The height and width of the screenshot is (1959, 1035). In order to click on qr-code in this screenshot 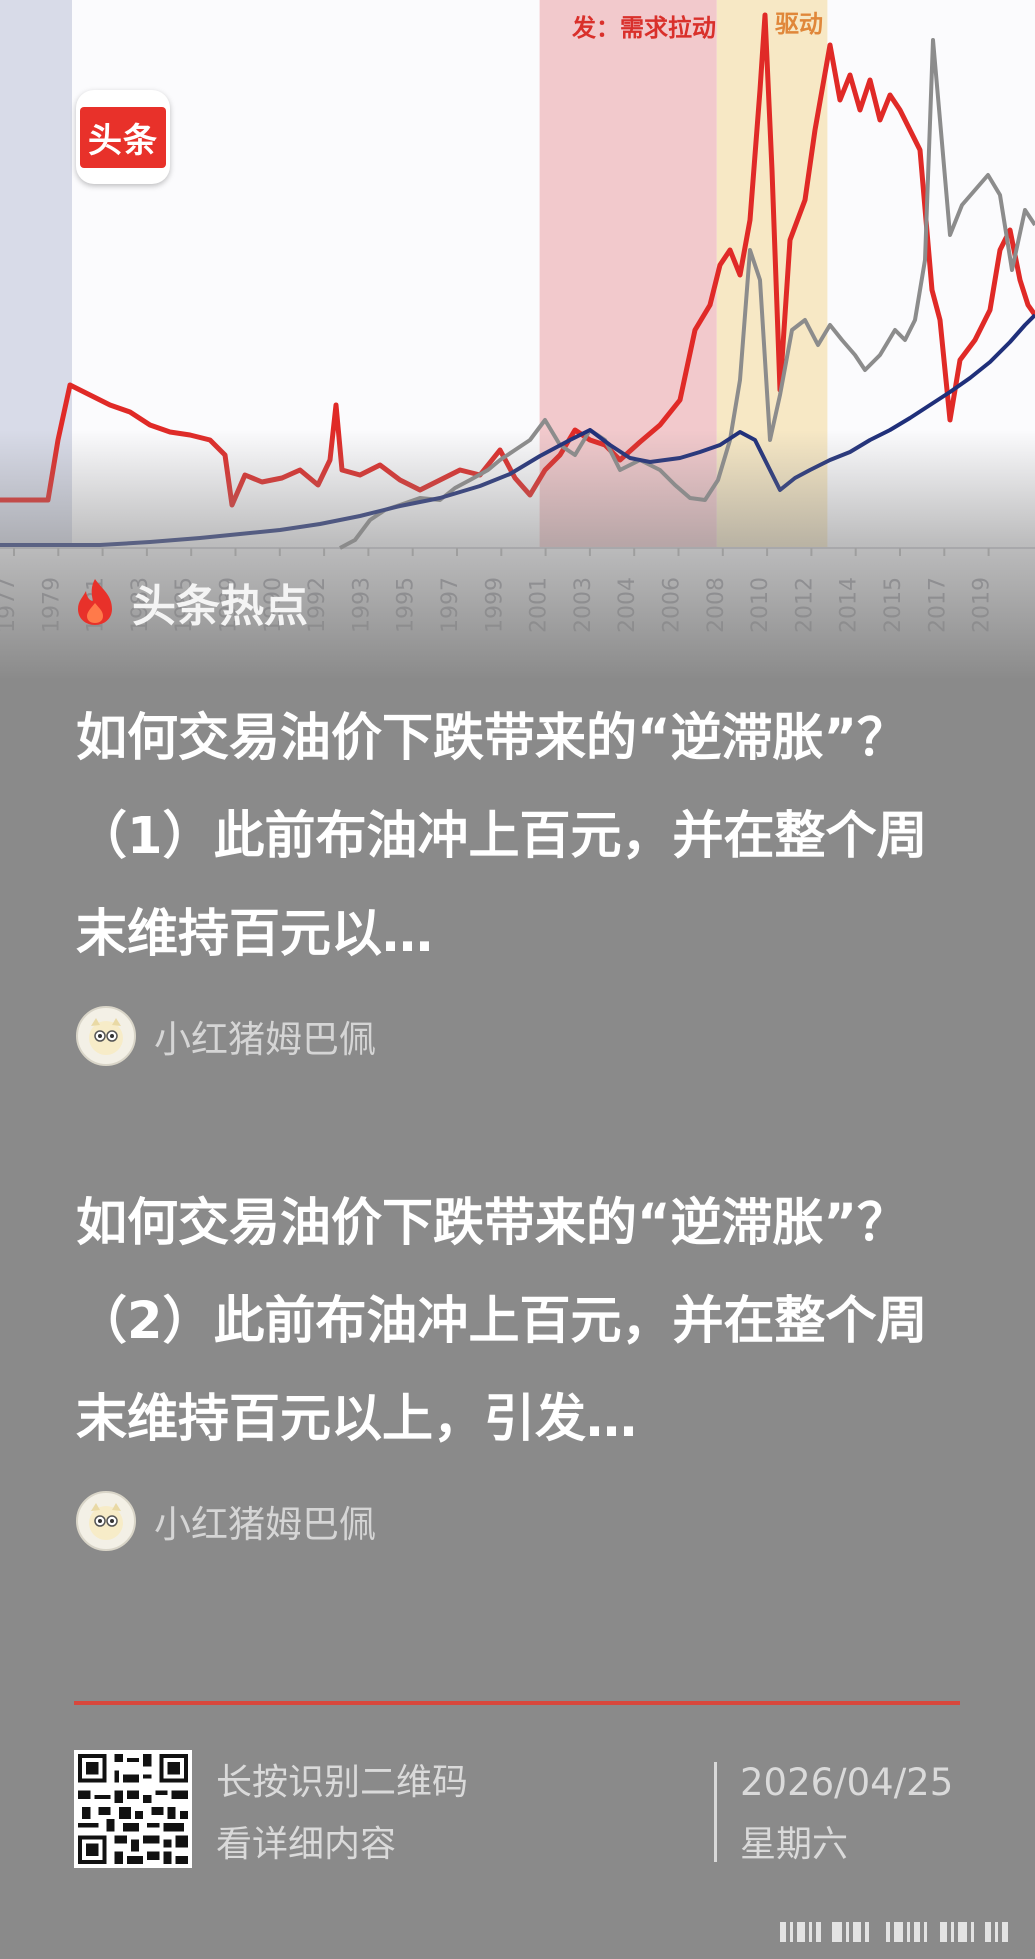, I will do `click(133, 1809)`.